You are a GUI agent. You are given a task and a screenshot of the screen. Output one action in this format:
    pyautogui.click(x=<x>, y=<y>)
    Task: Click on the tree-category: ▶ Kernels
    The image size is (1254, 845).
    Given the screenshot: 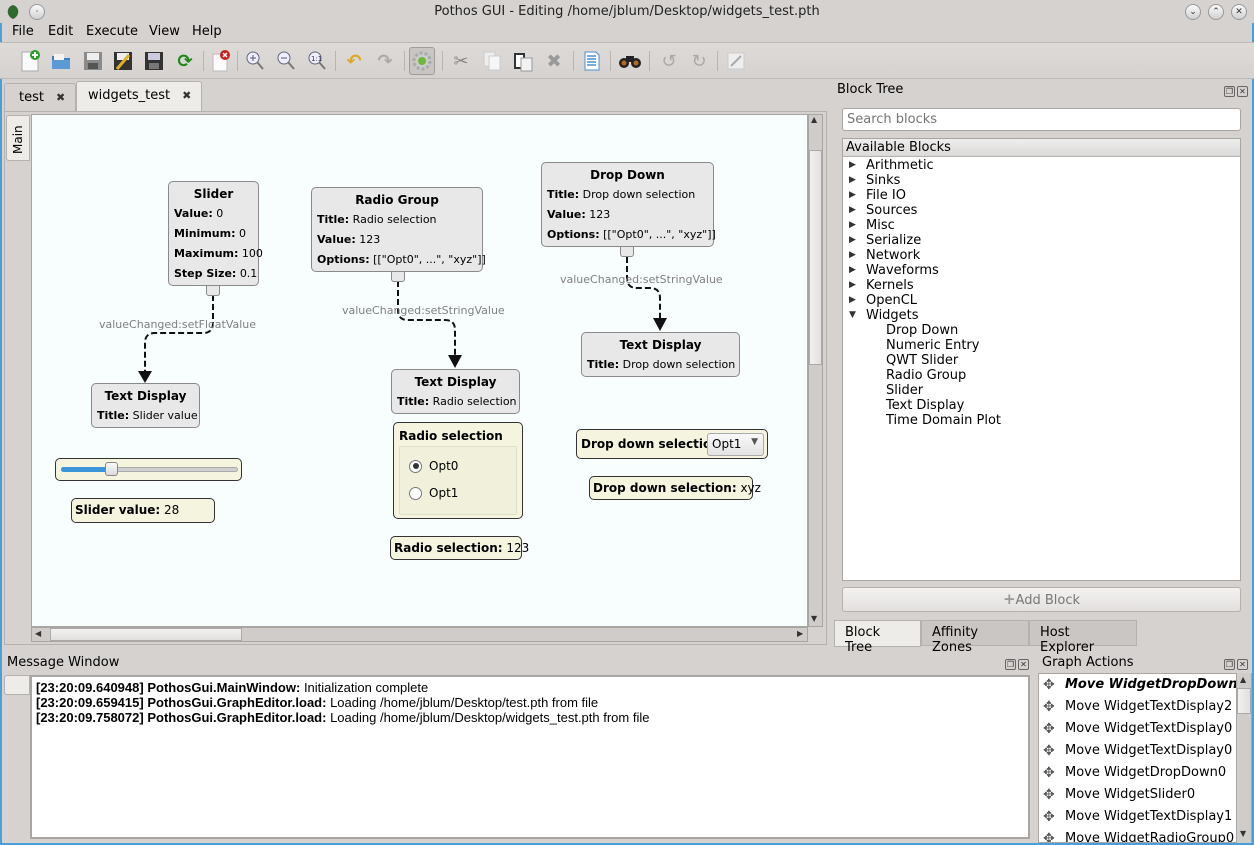 What is the action you would take?
    pyautogui.click(x=1041, y=285)
    